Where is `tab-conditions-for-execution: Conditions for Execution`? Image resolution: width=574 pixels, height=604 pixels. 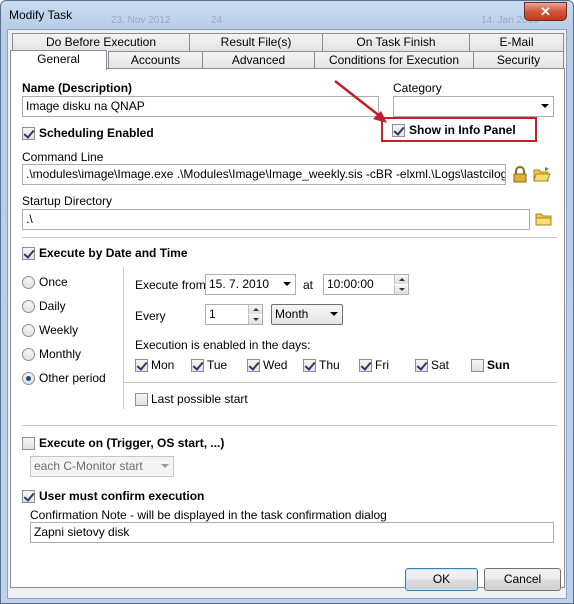 tab-conditions-for-execution: Conditions for Execution is located at coordinates (394, 60).